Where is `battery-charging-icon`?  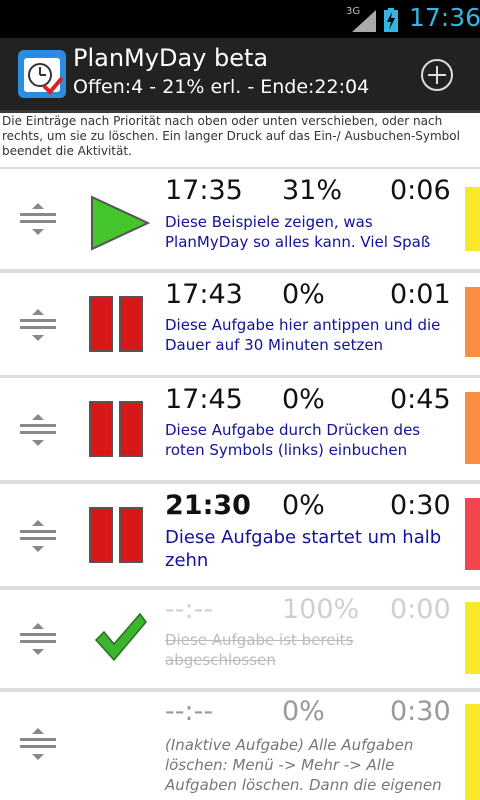 battery-charging-icon is located at coordinates (391, 20).